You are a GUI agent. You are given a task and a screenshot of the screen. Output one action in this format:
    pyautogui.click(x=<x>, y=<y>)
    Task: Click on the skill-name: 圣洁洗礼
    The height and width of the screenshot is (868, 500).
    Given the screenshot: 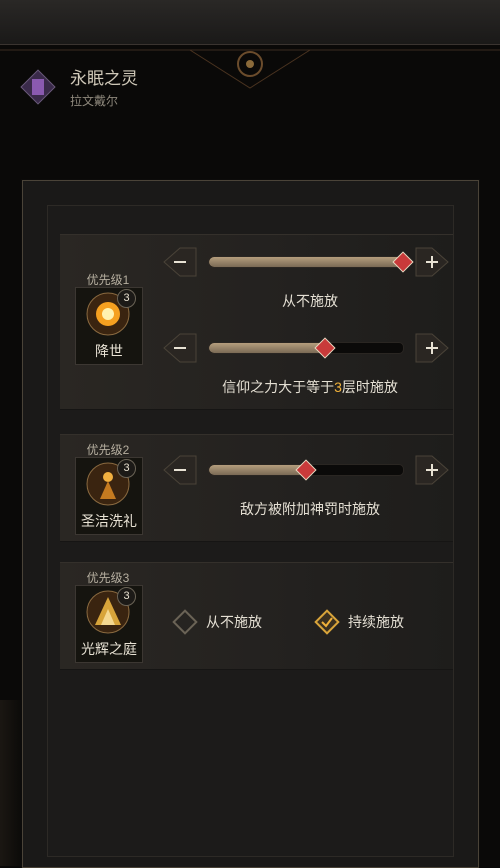 What is the action you would take?
    pyautogui.click(x=109, y=521)
    